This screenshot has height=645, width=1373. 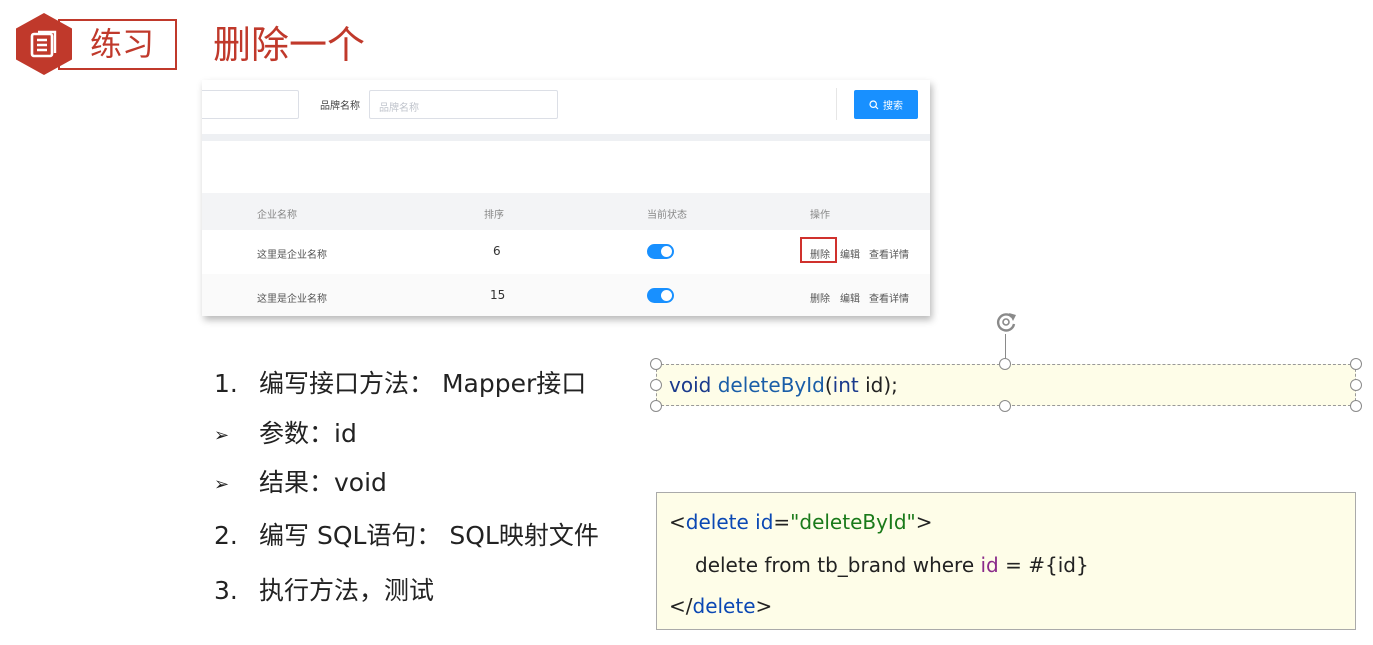 I want to click on step-number: 3., so click(x=226, y=590).